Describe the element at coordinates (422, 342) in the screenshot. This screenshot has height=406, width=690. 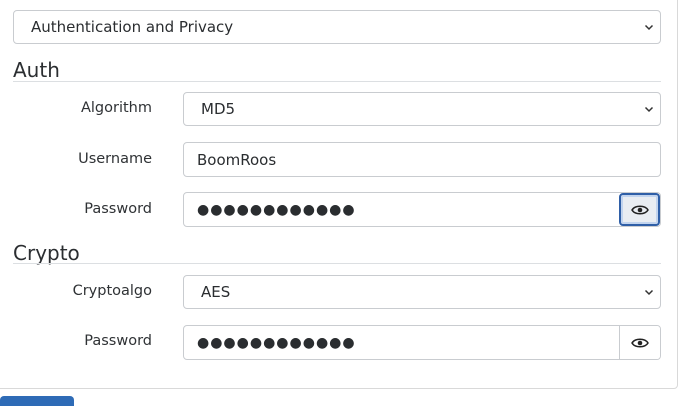
I see `crypto-password-field: ●●●●●●●●●●●●` at that location.